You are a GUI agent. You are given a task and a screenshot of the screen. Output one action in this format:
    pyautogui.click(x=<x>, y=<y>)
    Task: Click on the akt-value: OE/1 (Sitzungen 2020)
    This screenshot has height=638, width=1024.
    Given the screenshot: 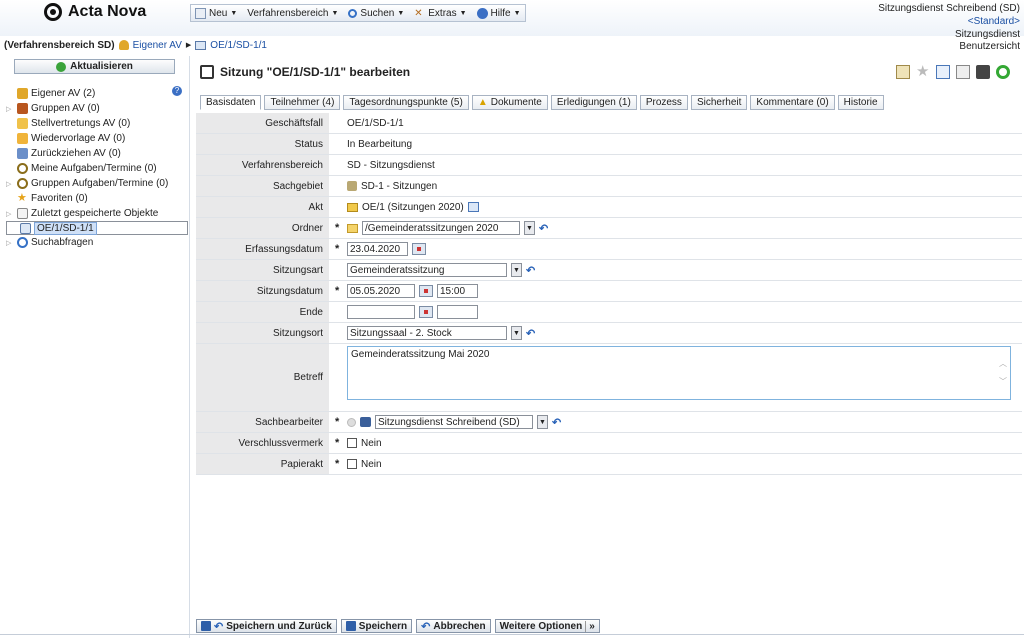 What is the action you would take?
    pyautogui.click(x=413, y=207)
    